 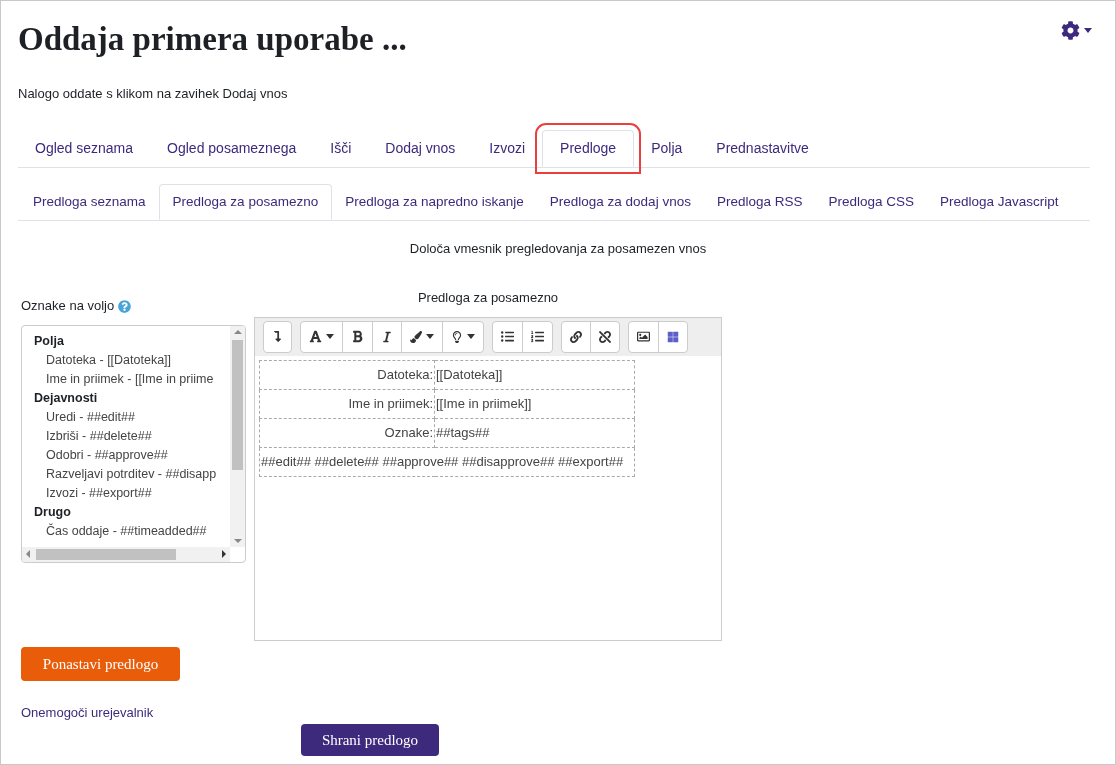 I want to click on tag-option: Uredi - ##edit##, so click(x=132, y=417).